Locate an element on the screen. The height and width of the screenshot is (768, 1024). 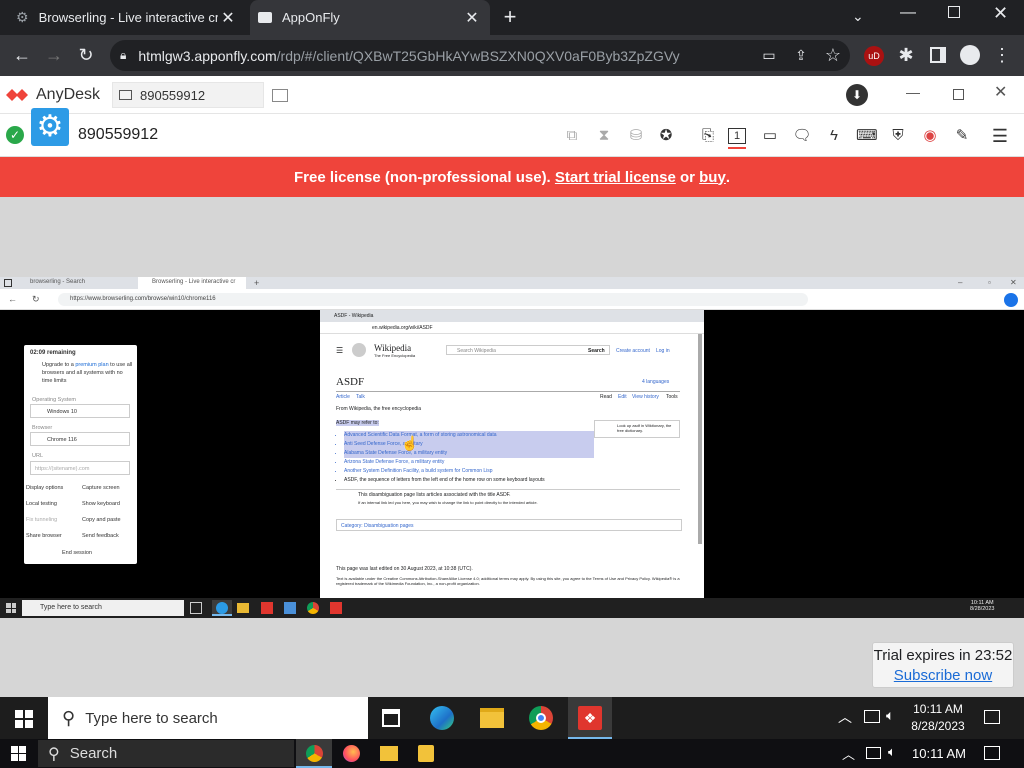
display-icon: ▭ is located at coordinates (770, 136).